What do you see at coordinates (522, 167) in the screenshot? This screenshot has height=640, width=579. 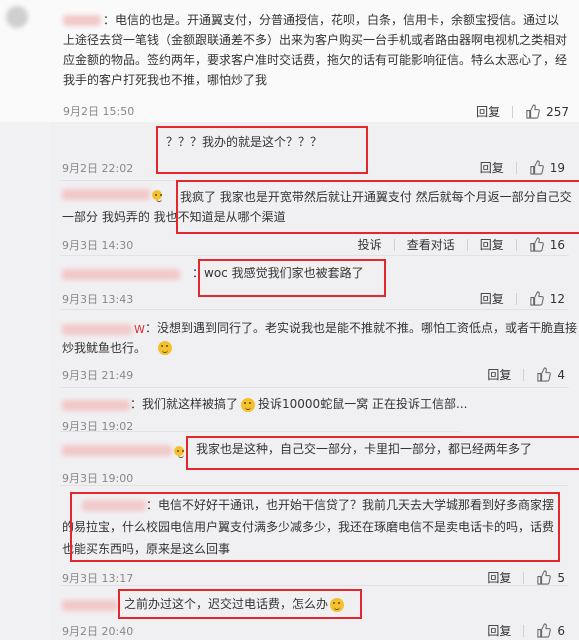 I see `reply-actions: 回复 19` at bounding box center [522, 167].